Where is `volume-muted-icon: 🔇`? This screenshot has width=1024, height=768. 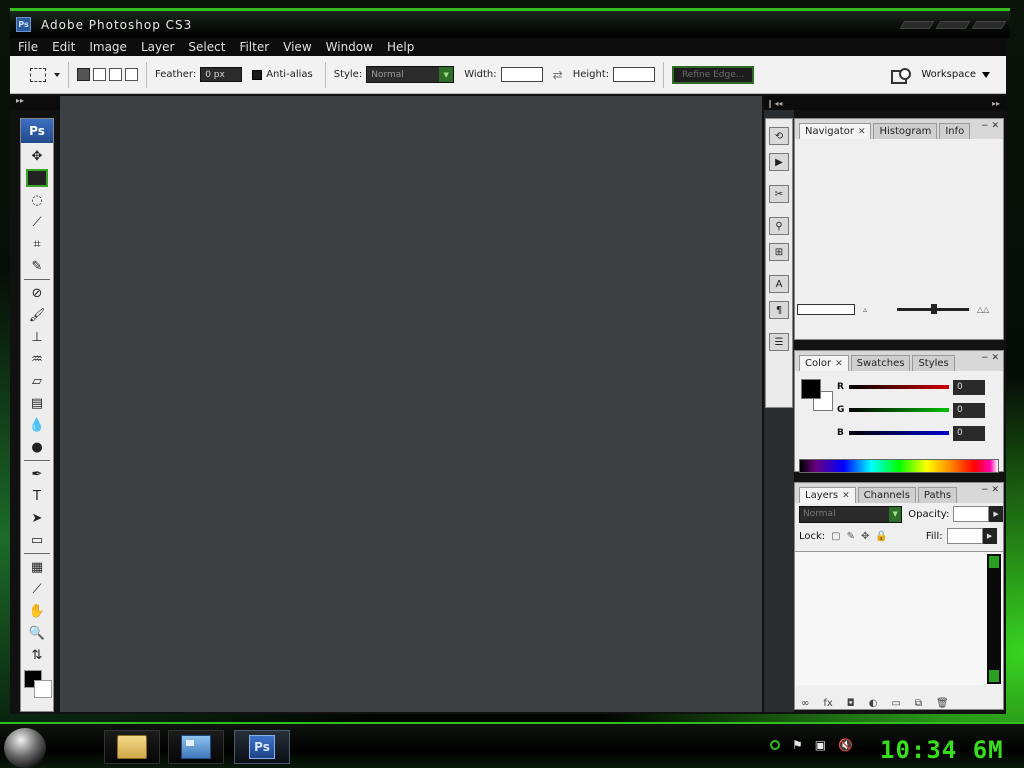
volume-muted-icon: 🔇 is located at coordinates (845, 745).